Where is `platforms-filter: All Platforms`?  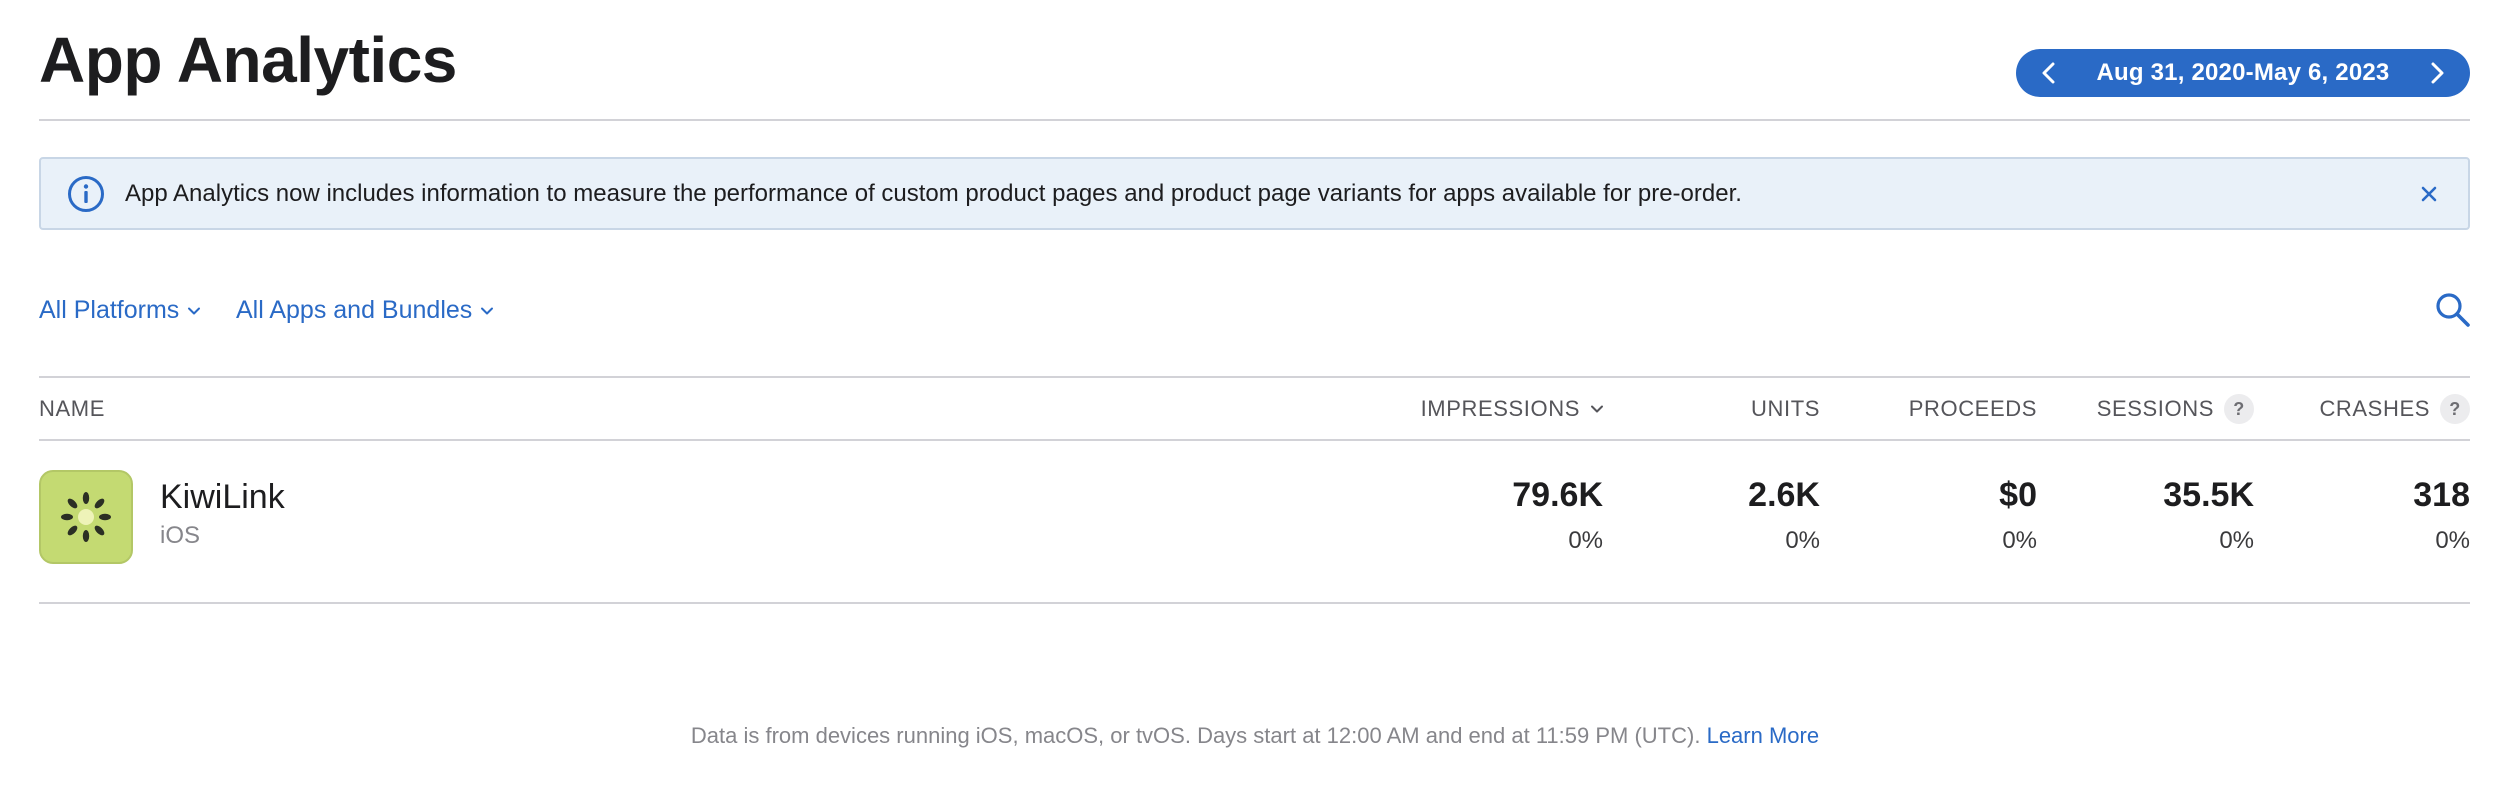 platforms-filter: All Platforms is located at coordinates (120, 310).